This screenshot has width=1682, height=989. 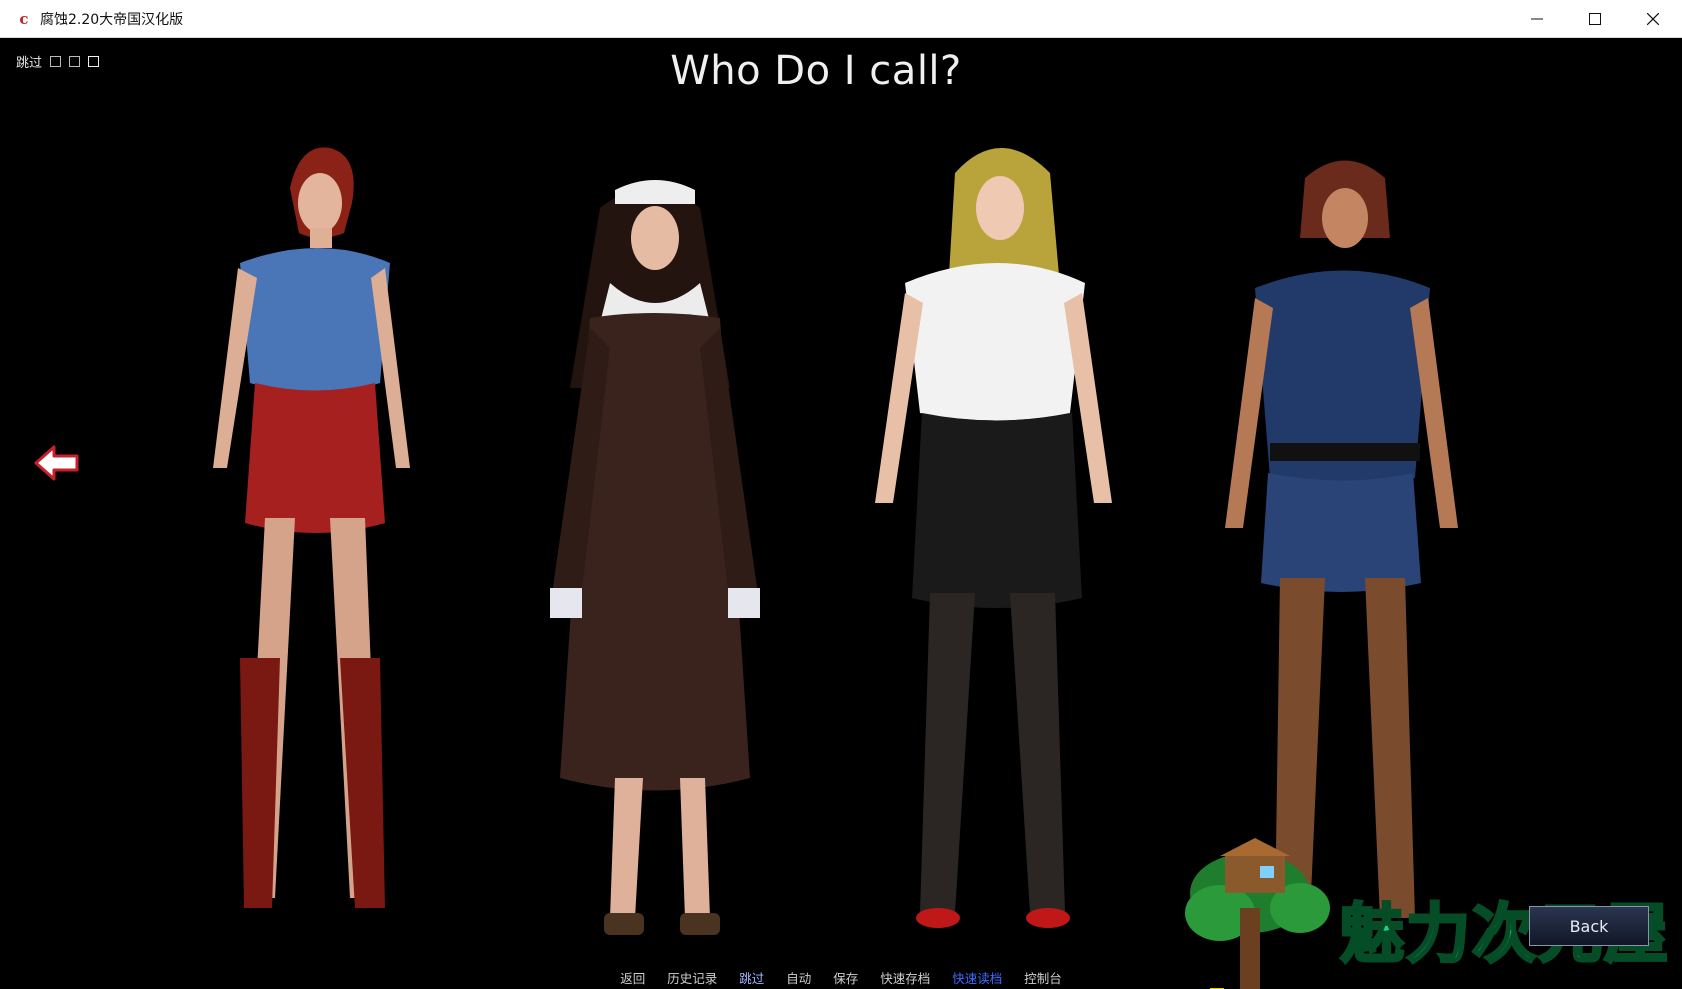 I want to click on qm-console: 控制台, so click(x=1043, y=977).